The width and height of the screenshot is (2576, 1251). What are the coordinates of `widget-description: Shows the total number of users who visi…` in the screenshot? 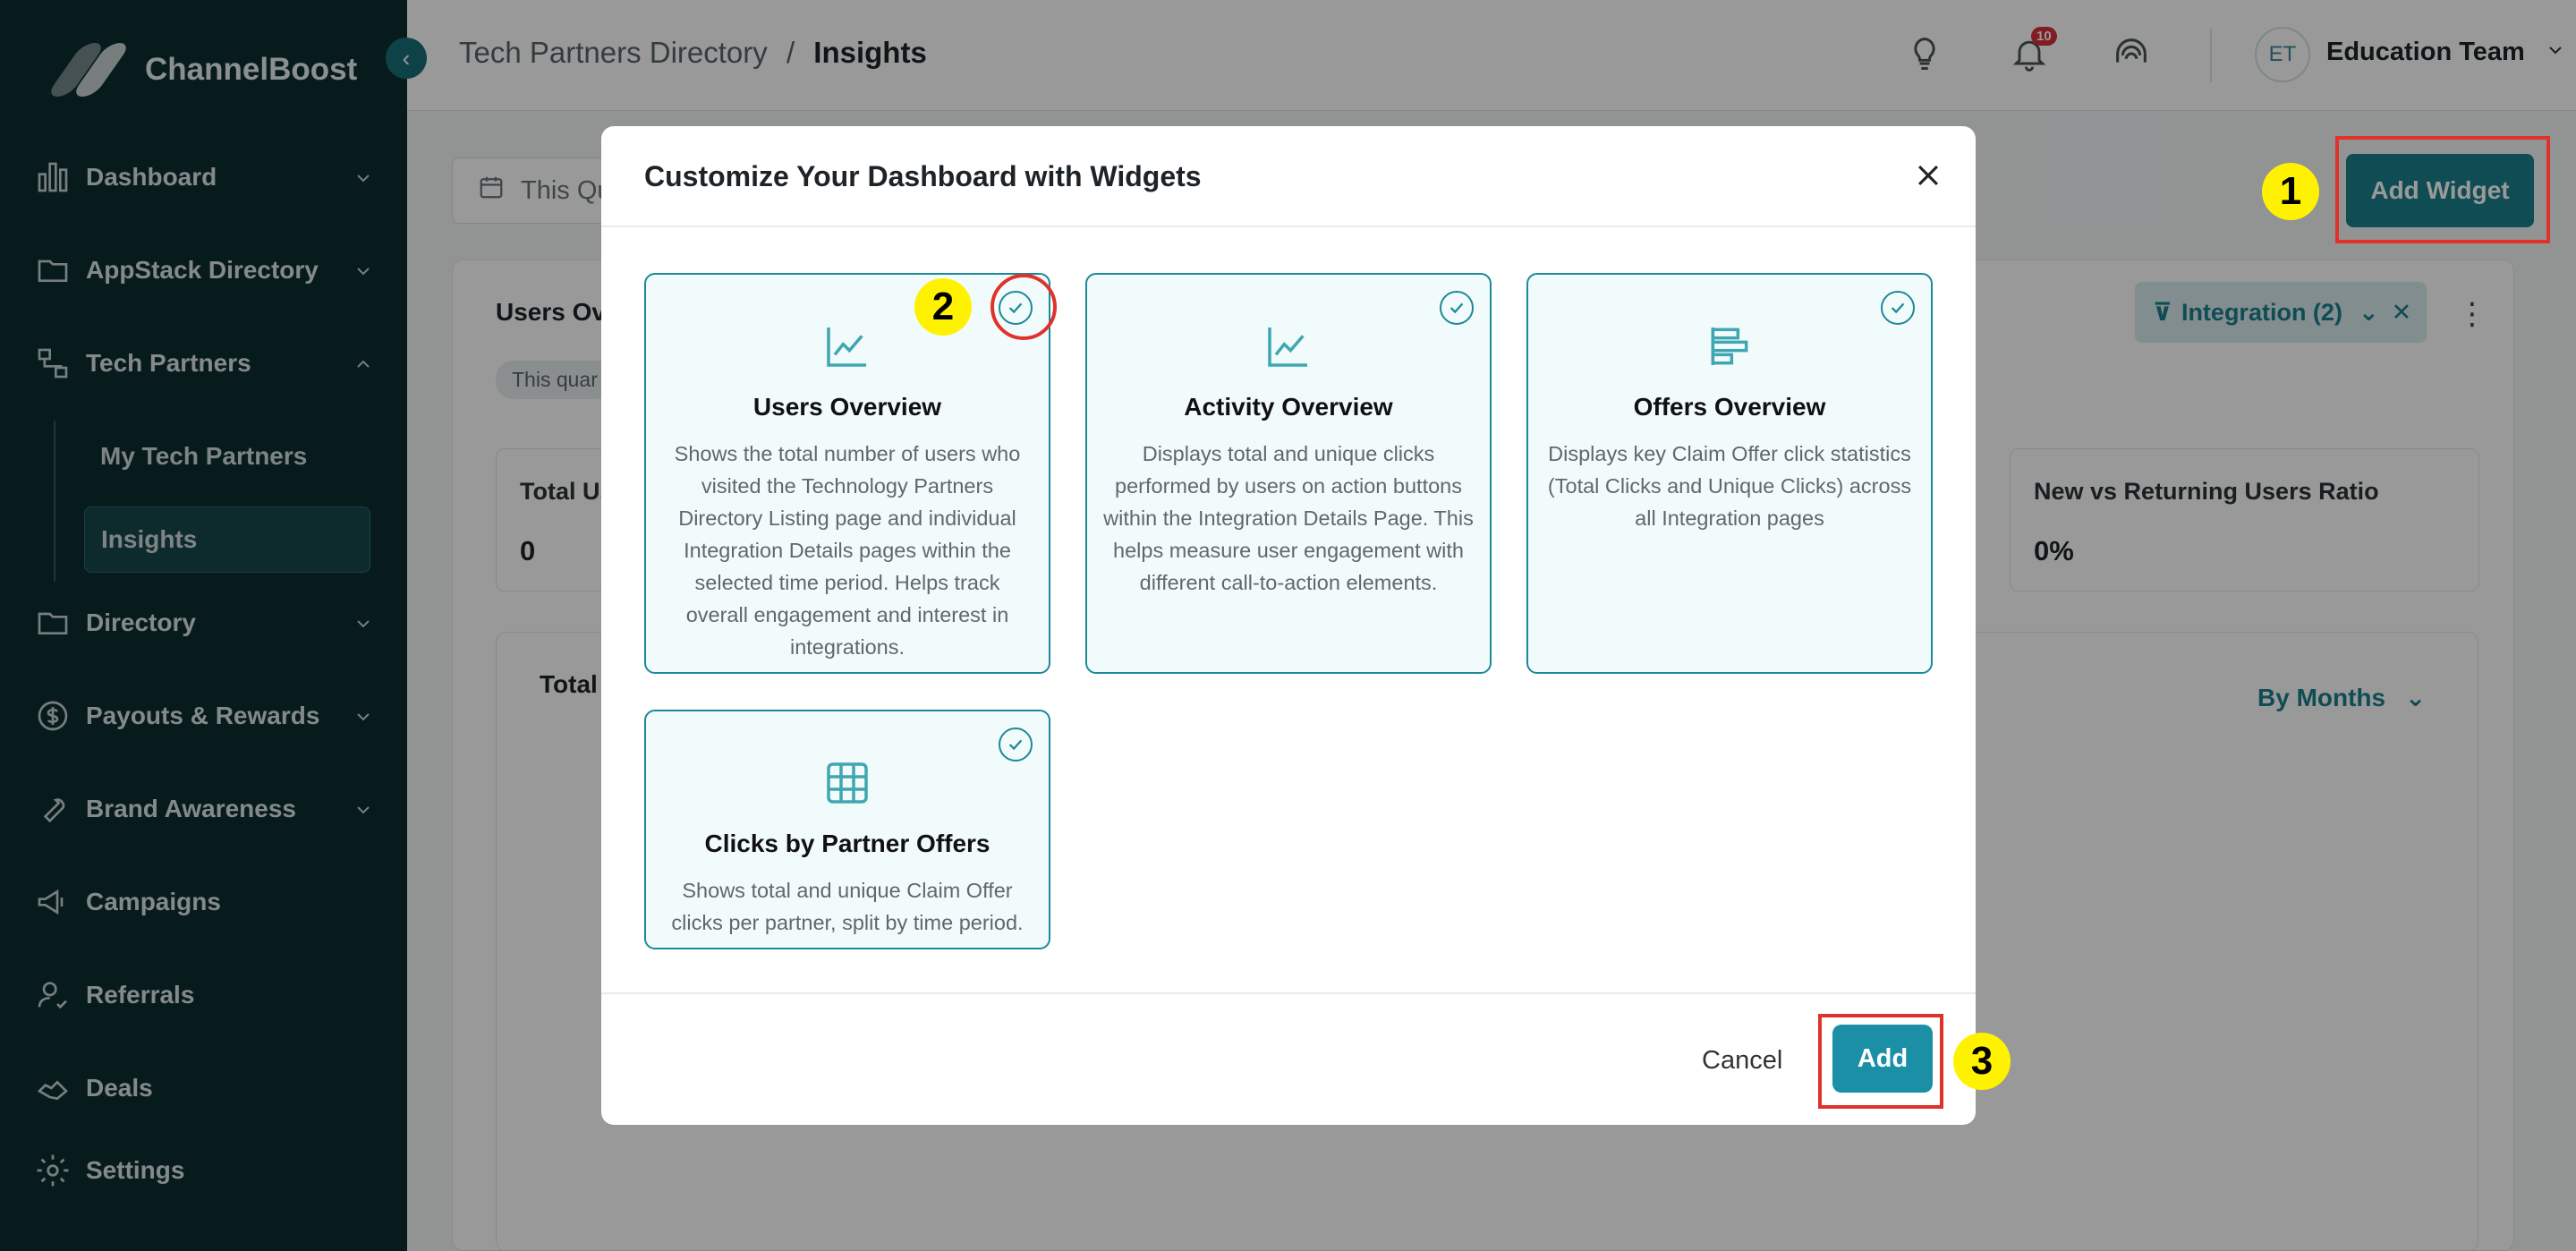 It's located at (847, 550).